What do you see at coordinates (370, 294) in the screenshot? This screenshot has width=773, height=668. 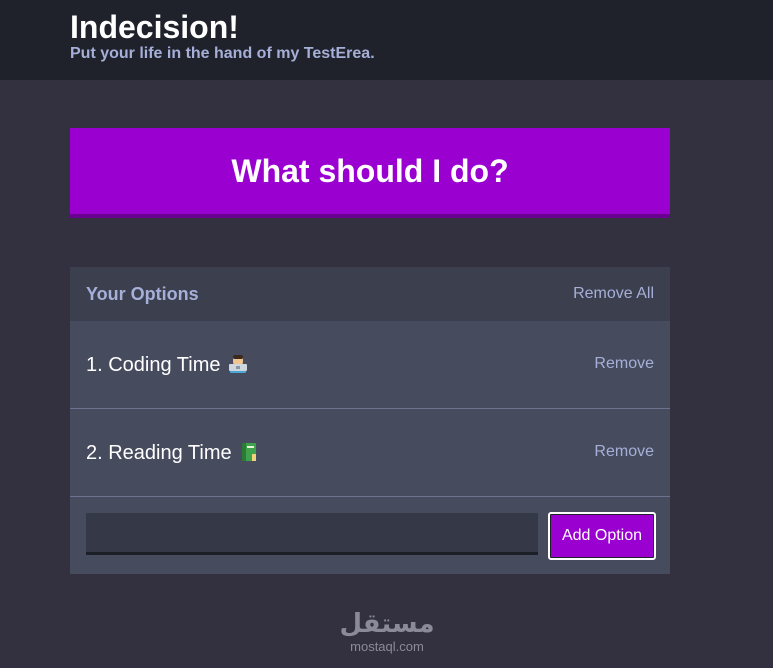 I see `options-header: Your Options Remove All` at bounding box center [370, 294].